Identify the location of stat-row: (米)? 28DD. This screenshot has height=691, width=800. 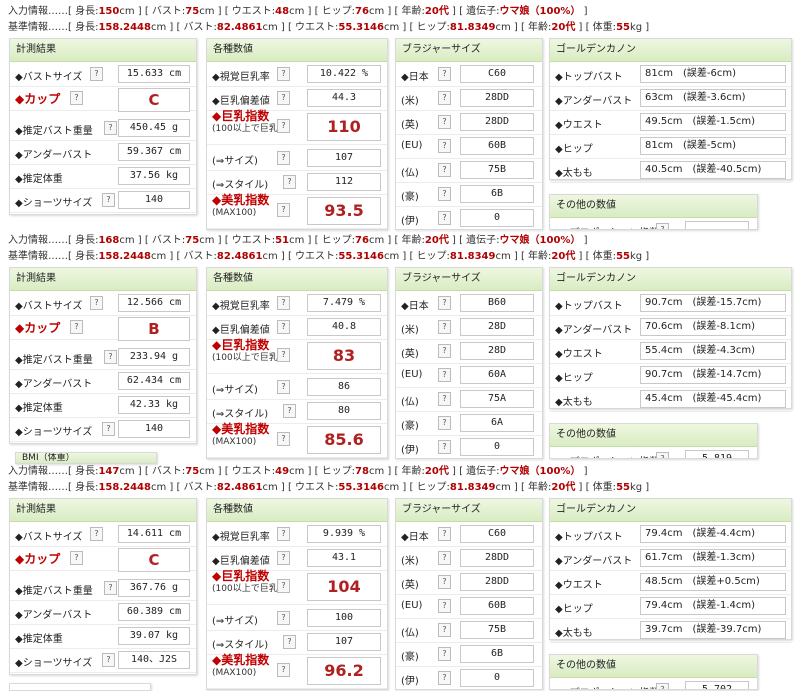
(469, 558).